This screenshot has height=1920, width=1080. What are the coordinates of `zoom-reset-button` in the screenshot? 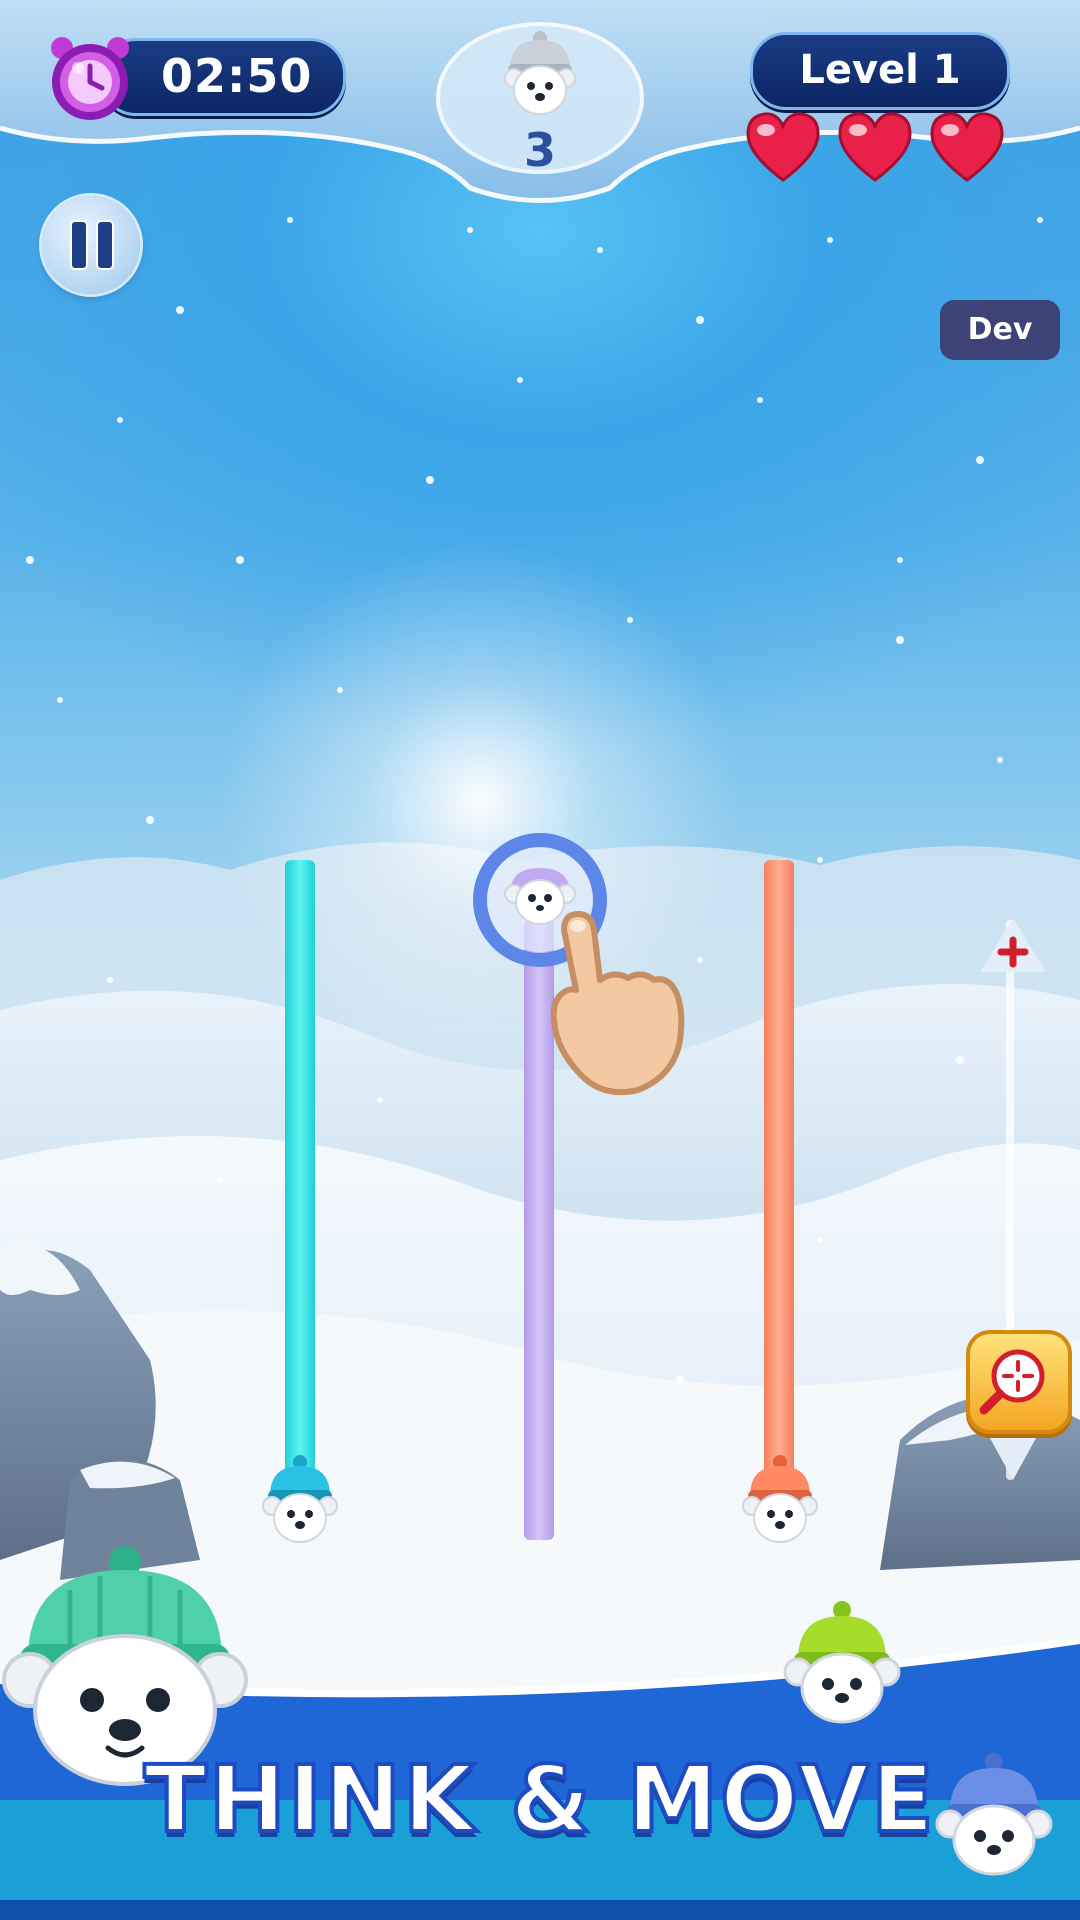 It's located at (1019, 1382).